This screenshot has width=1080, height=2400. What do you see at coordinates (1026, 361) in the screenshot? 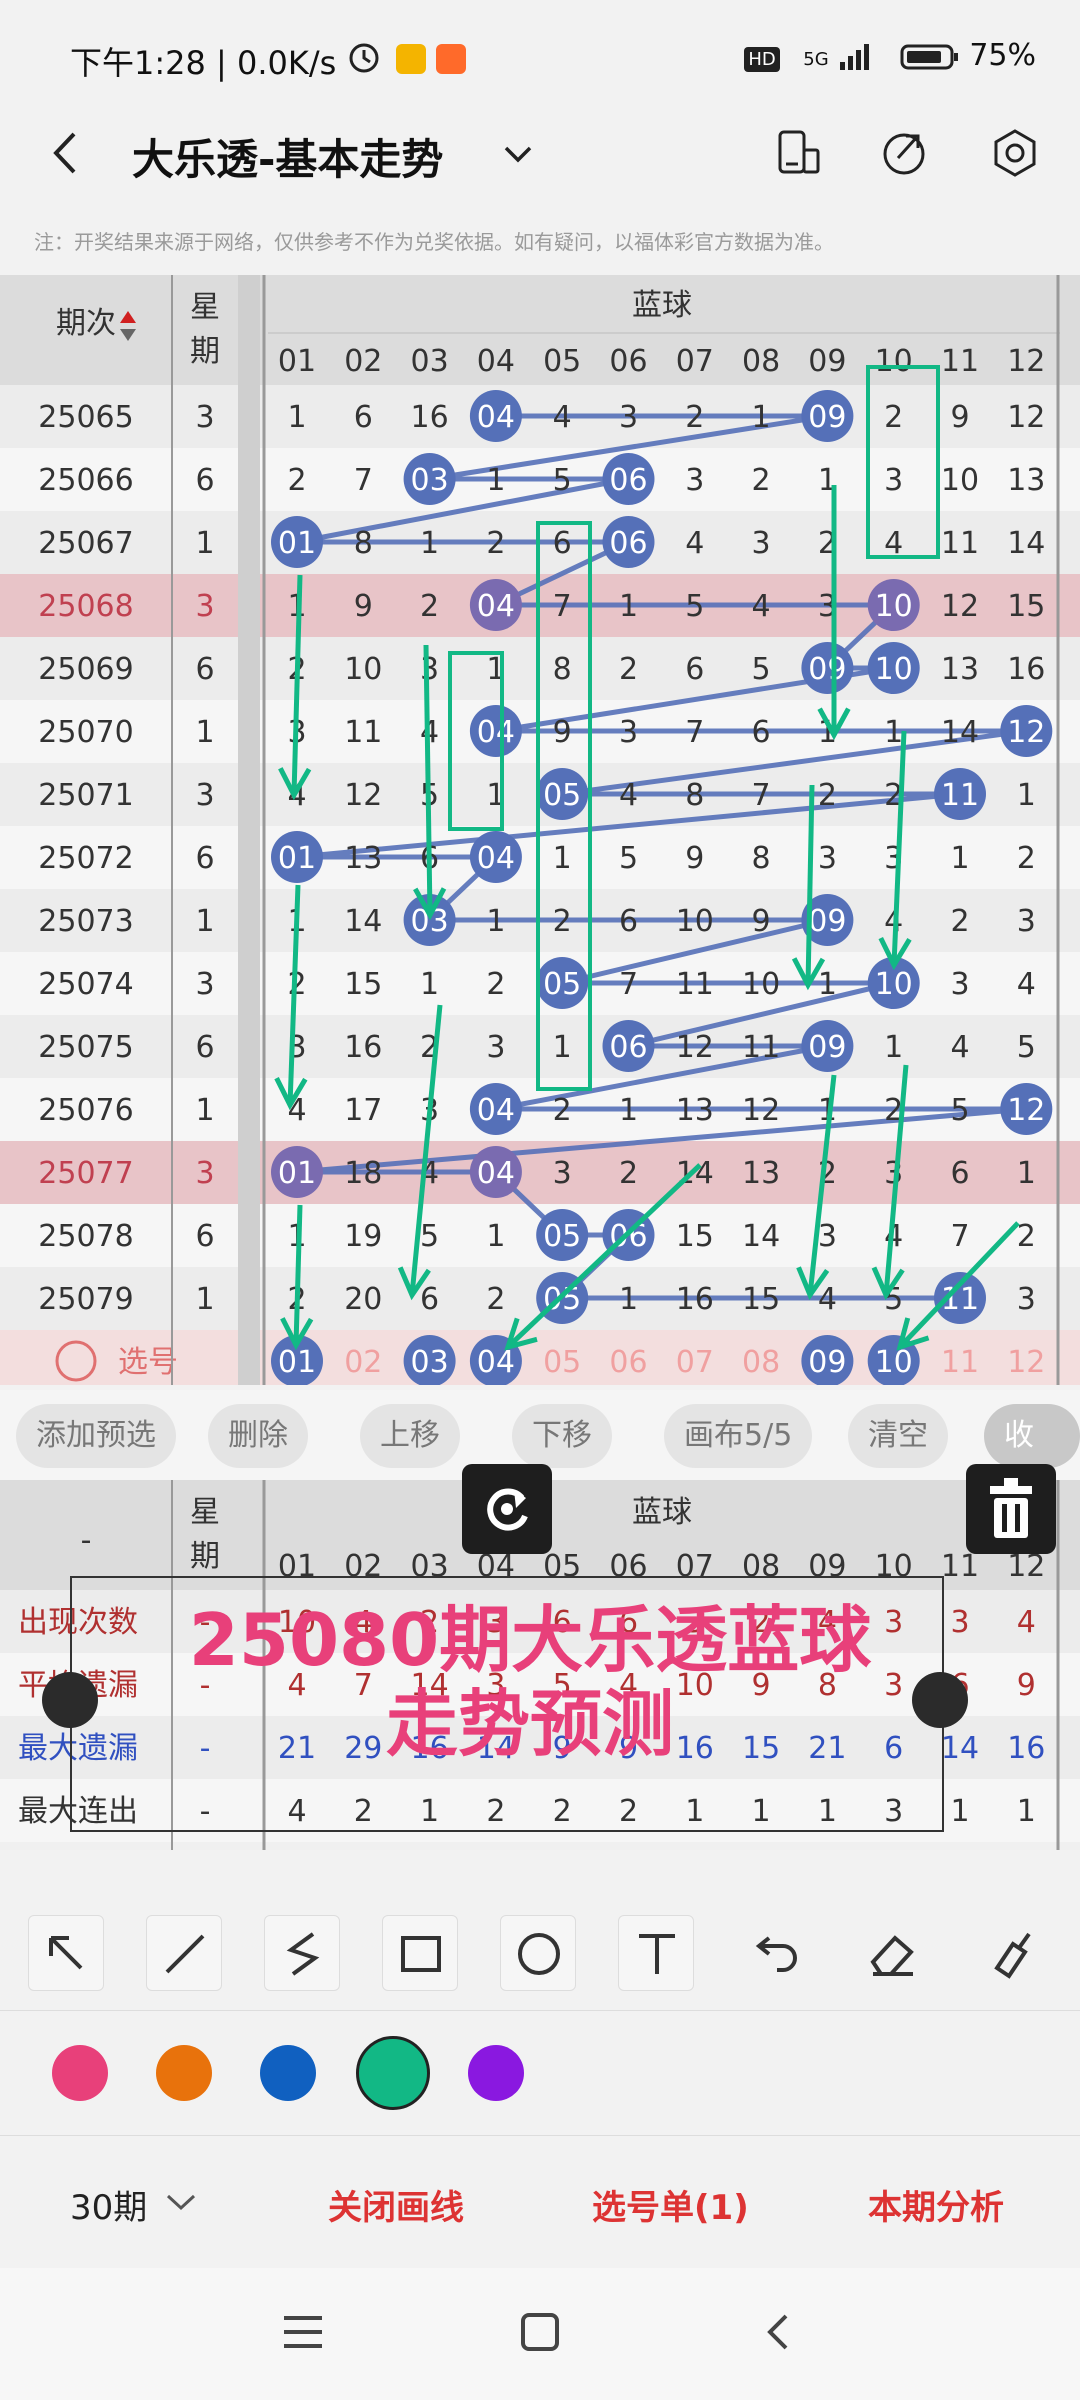
I see `number-header: 12` at bounding box center [1026, 361].